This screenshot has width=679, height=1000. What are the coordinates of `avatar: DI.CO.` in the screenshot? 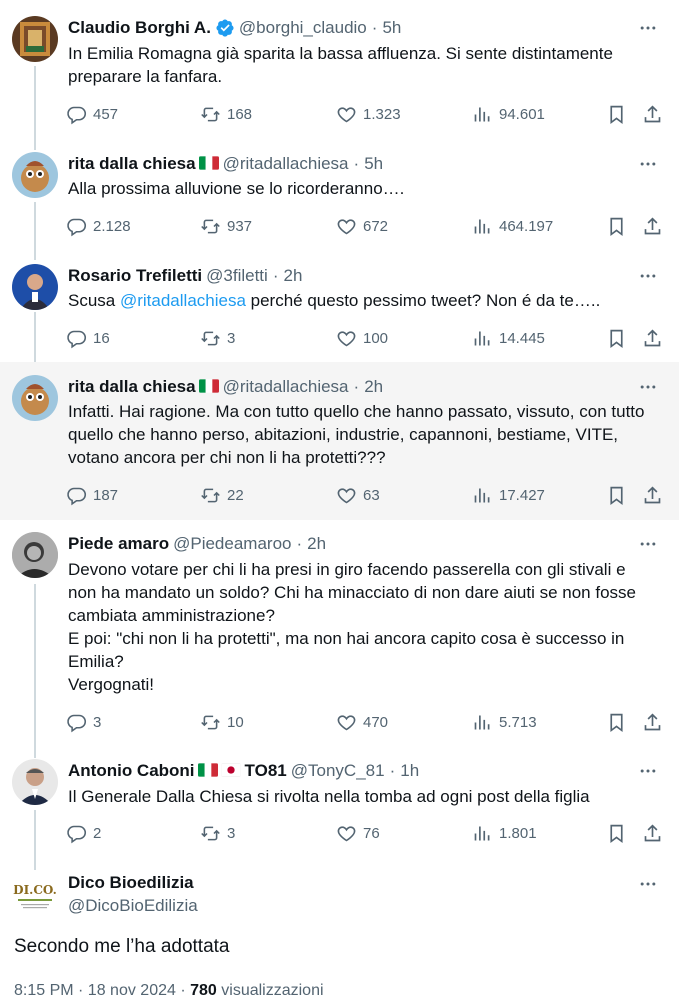 It's located at (35, 895).